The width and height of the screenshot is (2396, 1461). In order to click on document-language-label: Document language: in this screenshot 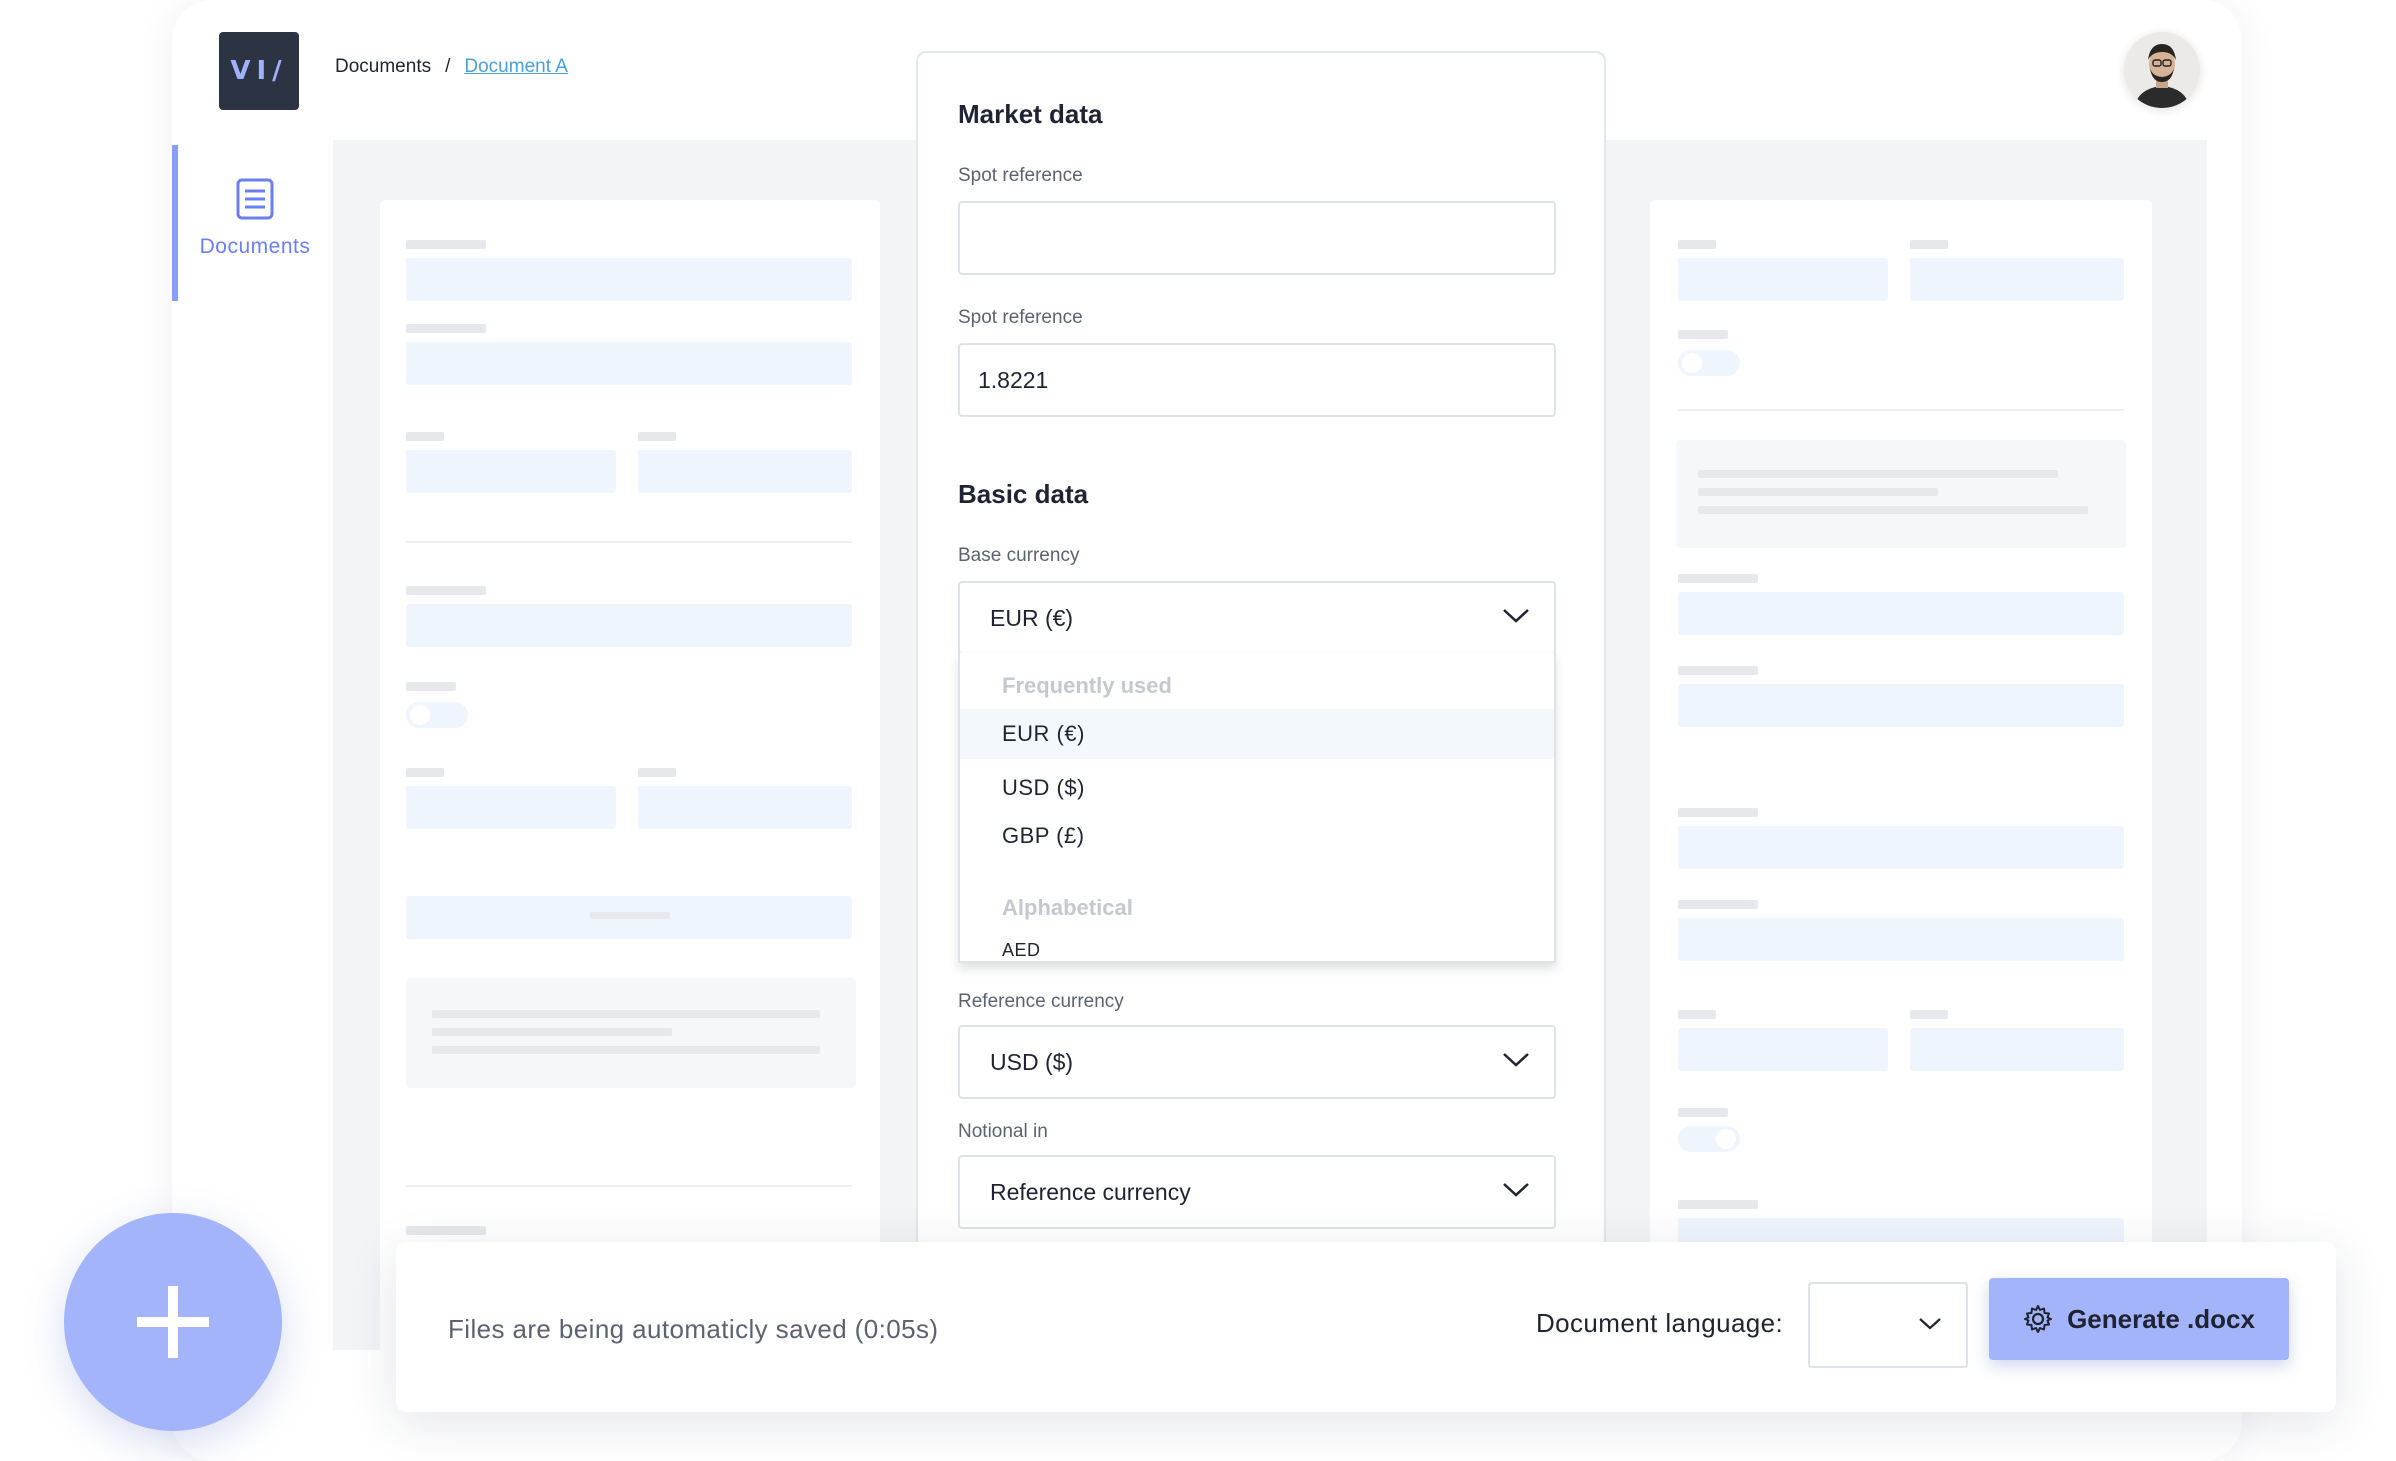, I will do `click(1660, 1323)`.